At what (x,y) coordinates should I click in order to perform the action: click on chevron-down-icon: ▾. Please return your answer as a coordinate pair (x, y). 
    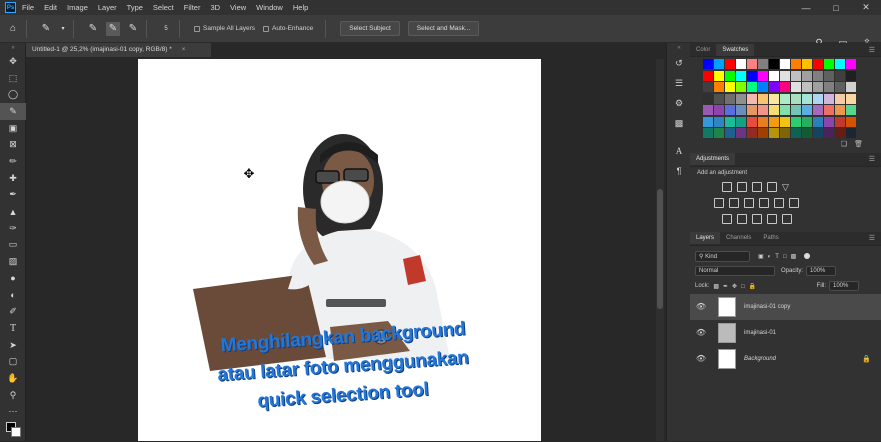
    Looking at the image, I should click on (63, 29).